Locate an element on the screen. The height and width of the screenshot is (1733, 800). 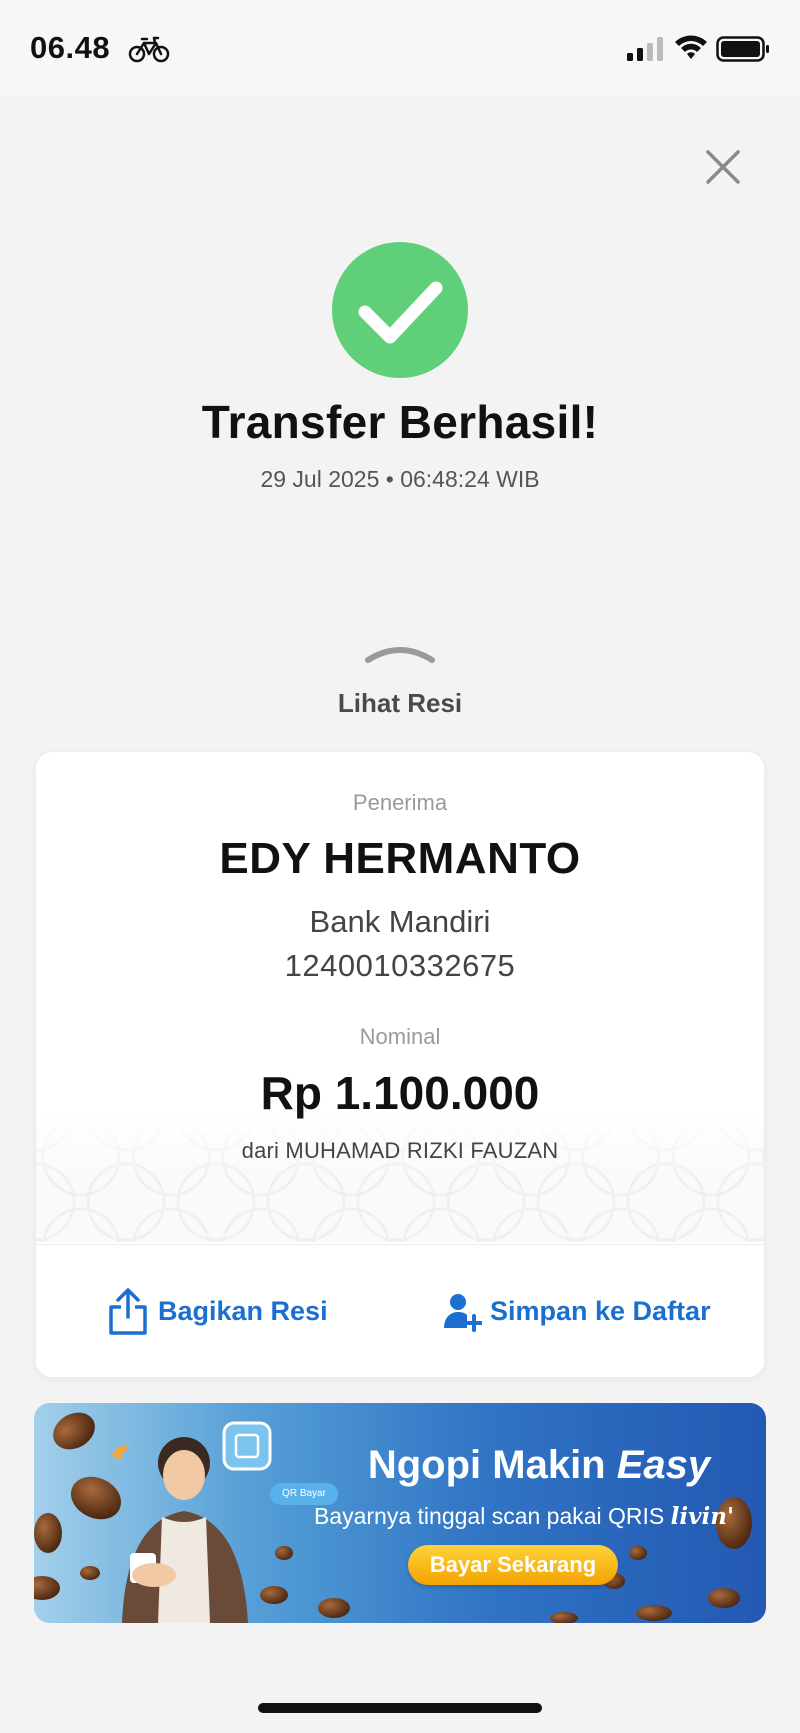
account-number: 1240010332675 is located at coordinates (400, 965).